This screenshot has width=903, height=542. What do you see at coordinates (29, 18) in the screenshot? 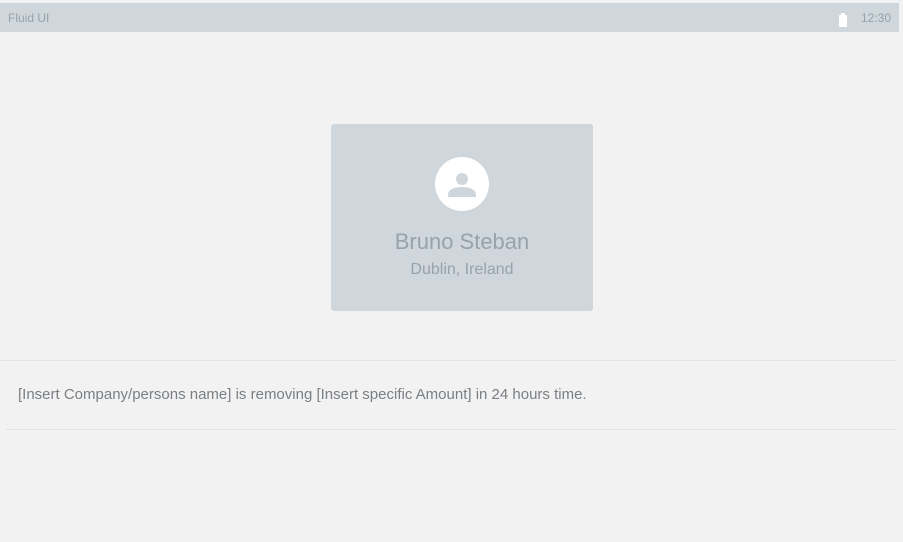
I see `app-name: Fluid UI` at bounding box center [29, 18].